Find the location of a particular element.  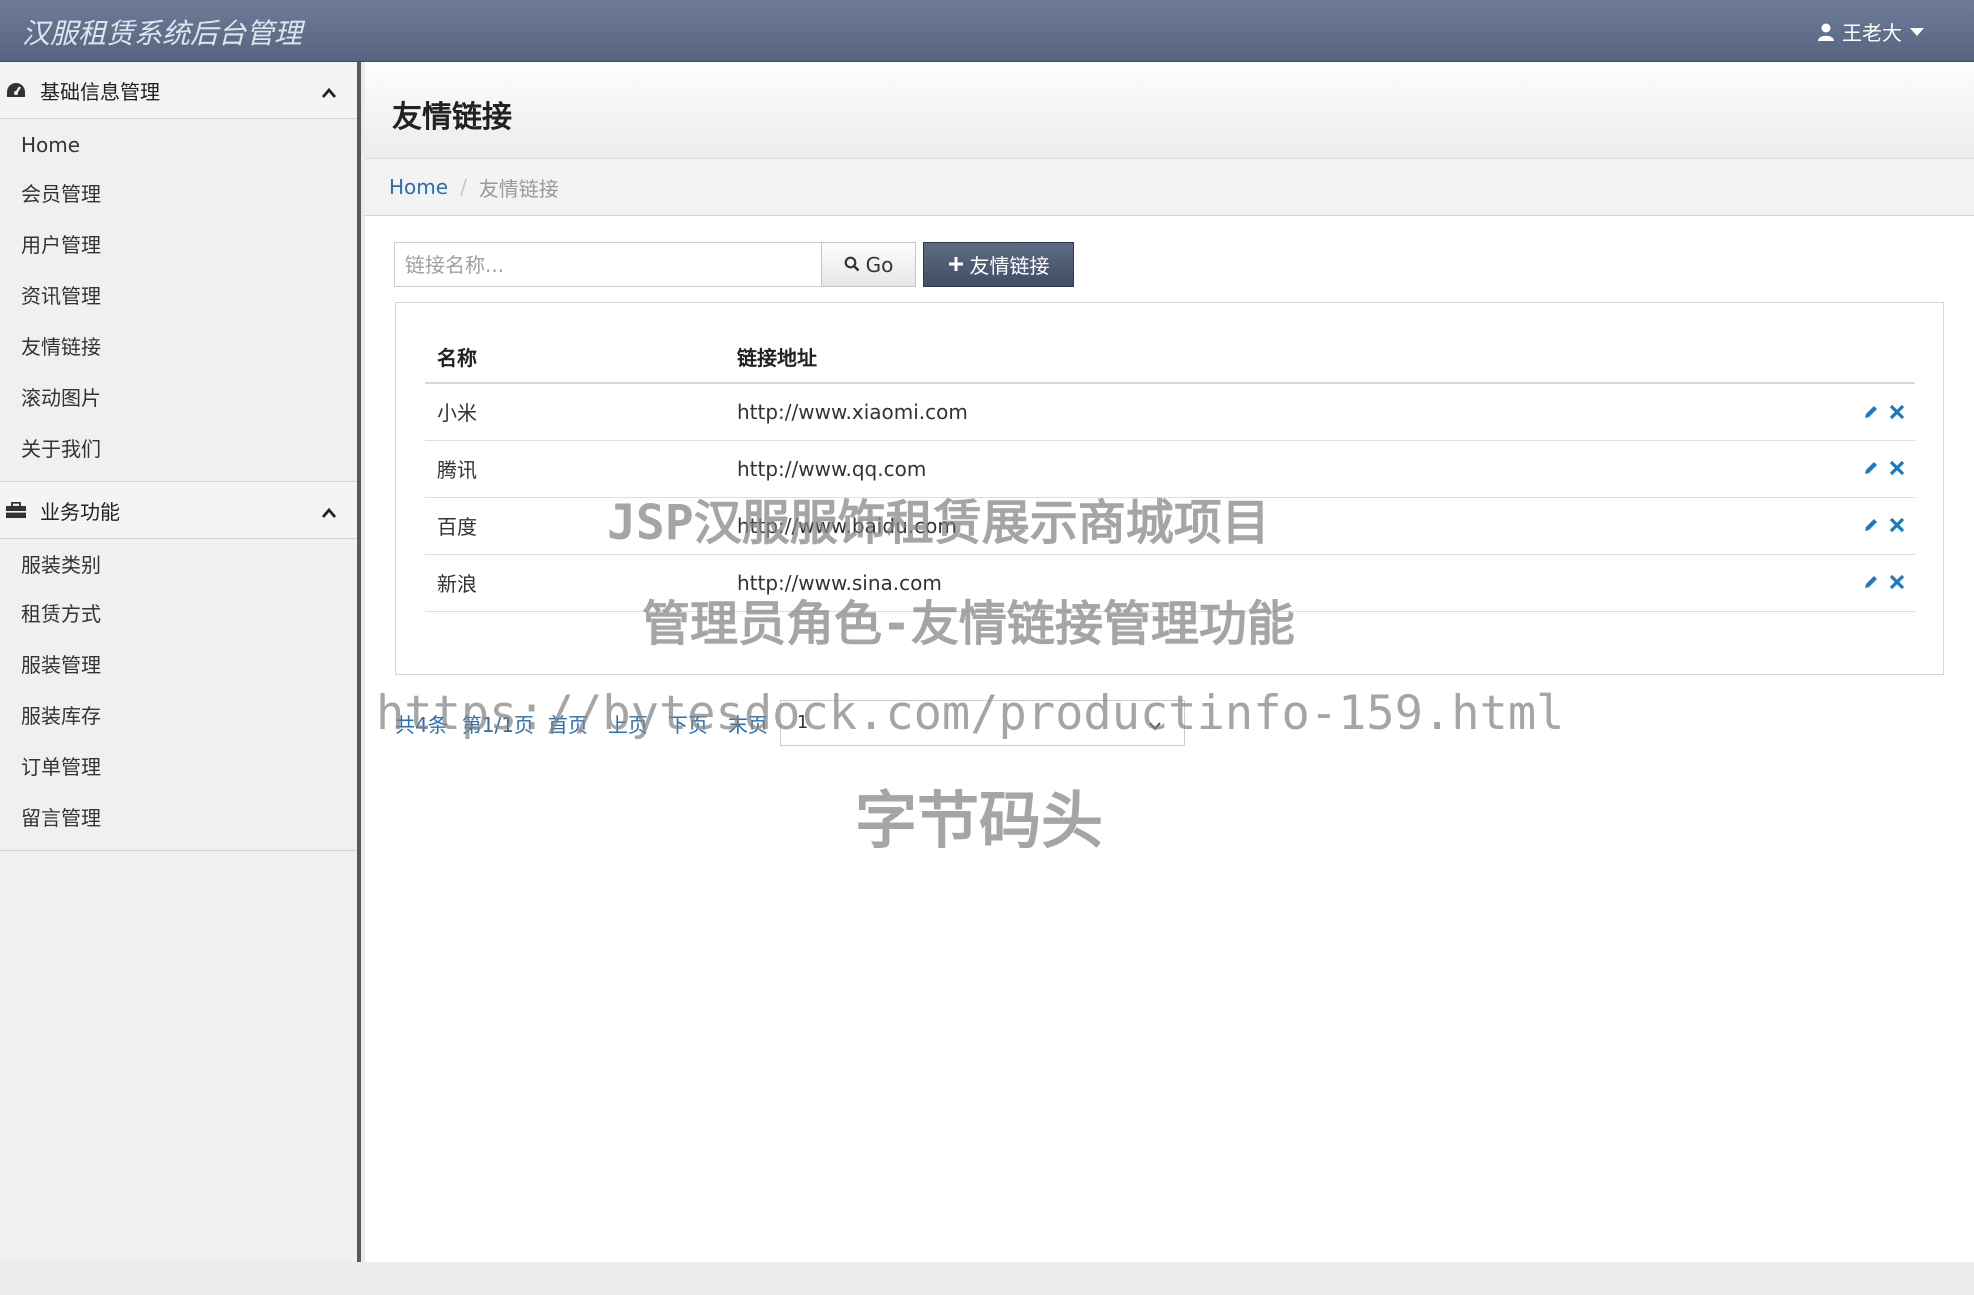

breadcrumb-current: 友情链接 is located at coordinates (518, 188).